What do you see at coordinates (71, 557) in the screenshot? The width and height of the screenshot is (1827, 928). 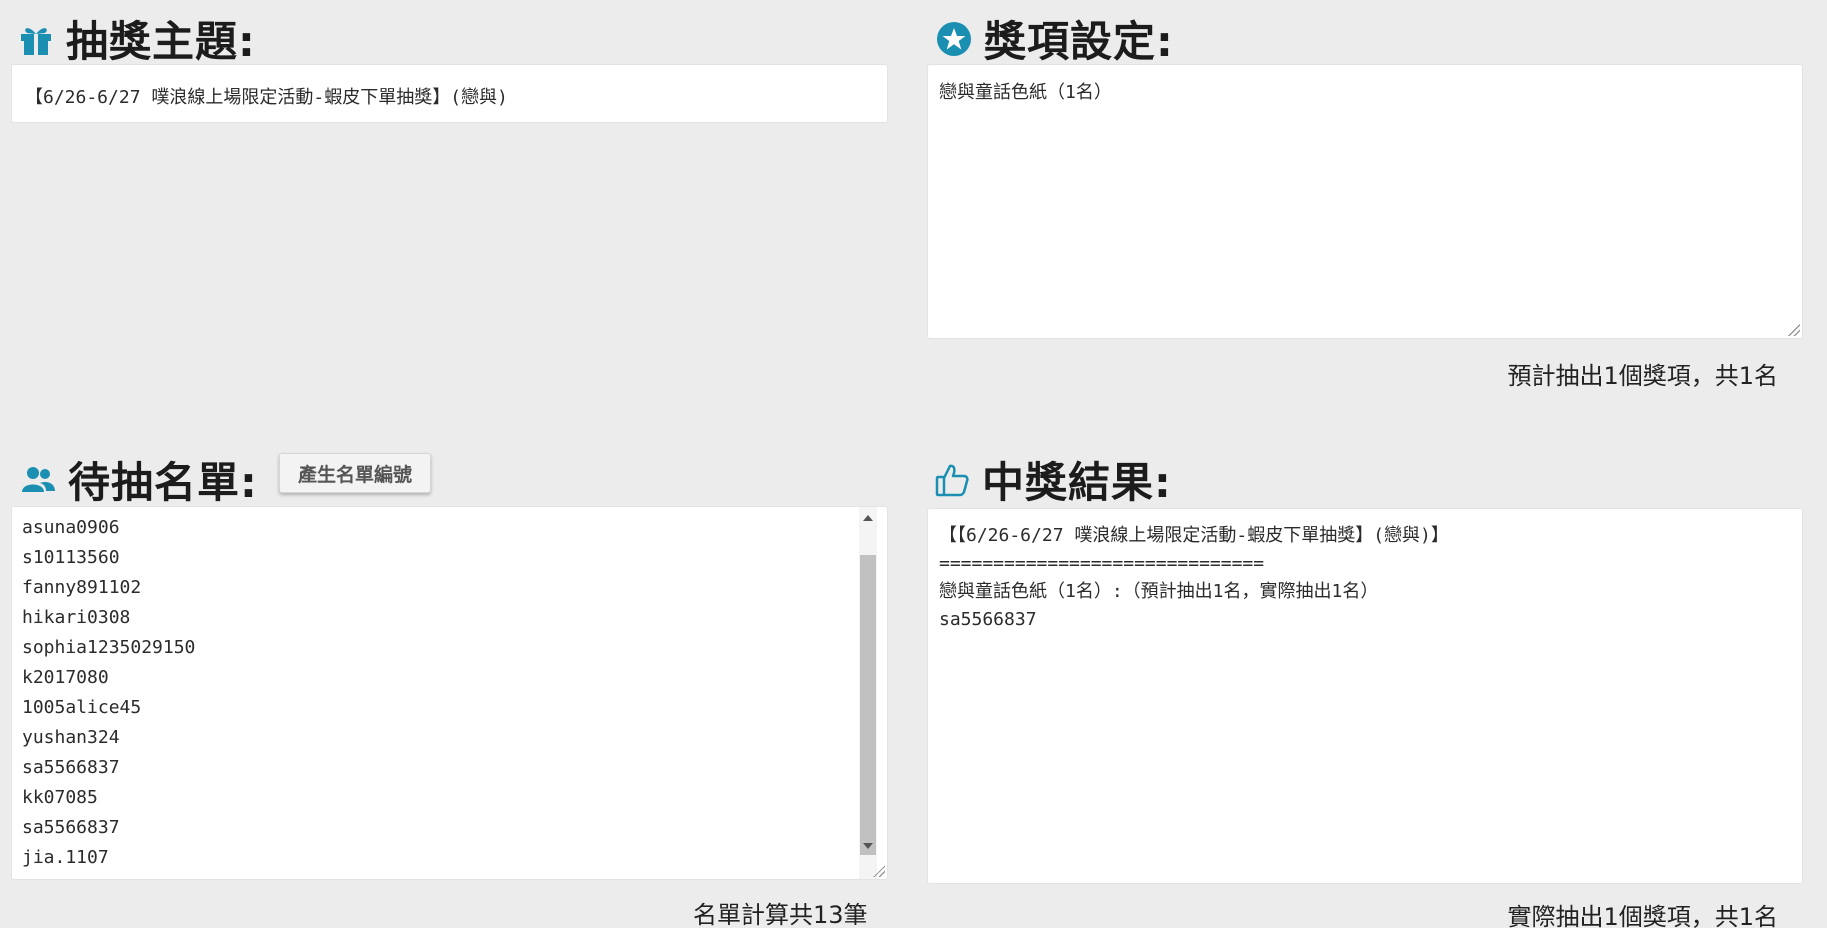 I see `list-item: s10113560` at bounding box center [71, 557].